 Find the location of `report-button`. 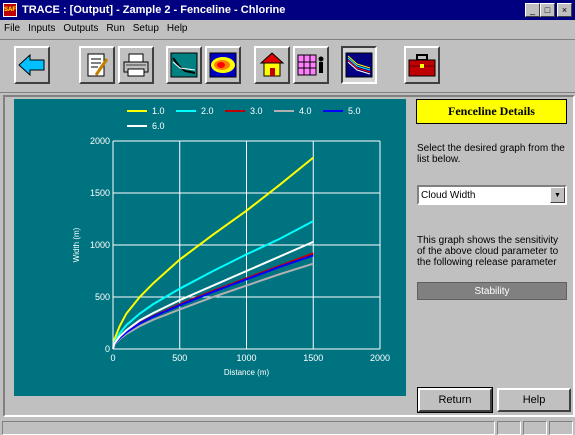

report-button is located at coordinates (97, 65).